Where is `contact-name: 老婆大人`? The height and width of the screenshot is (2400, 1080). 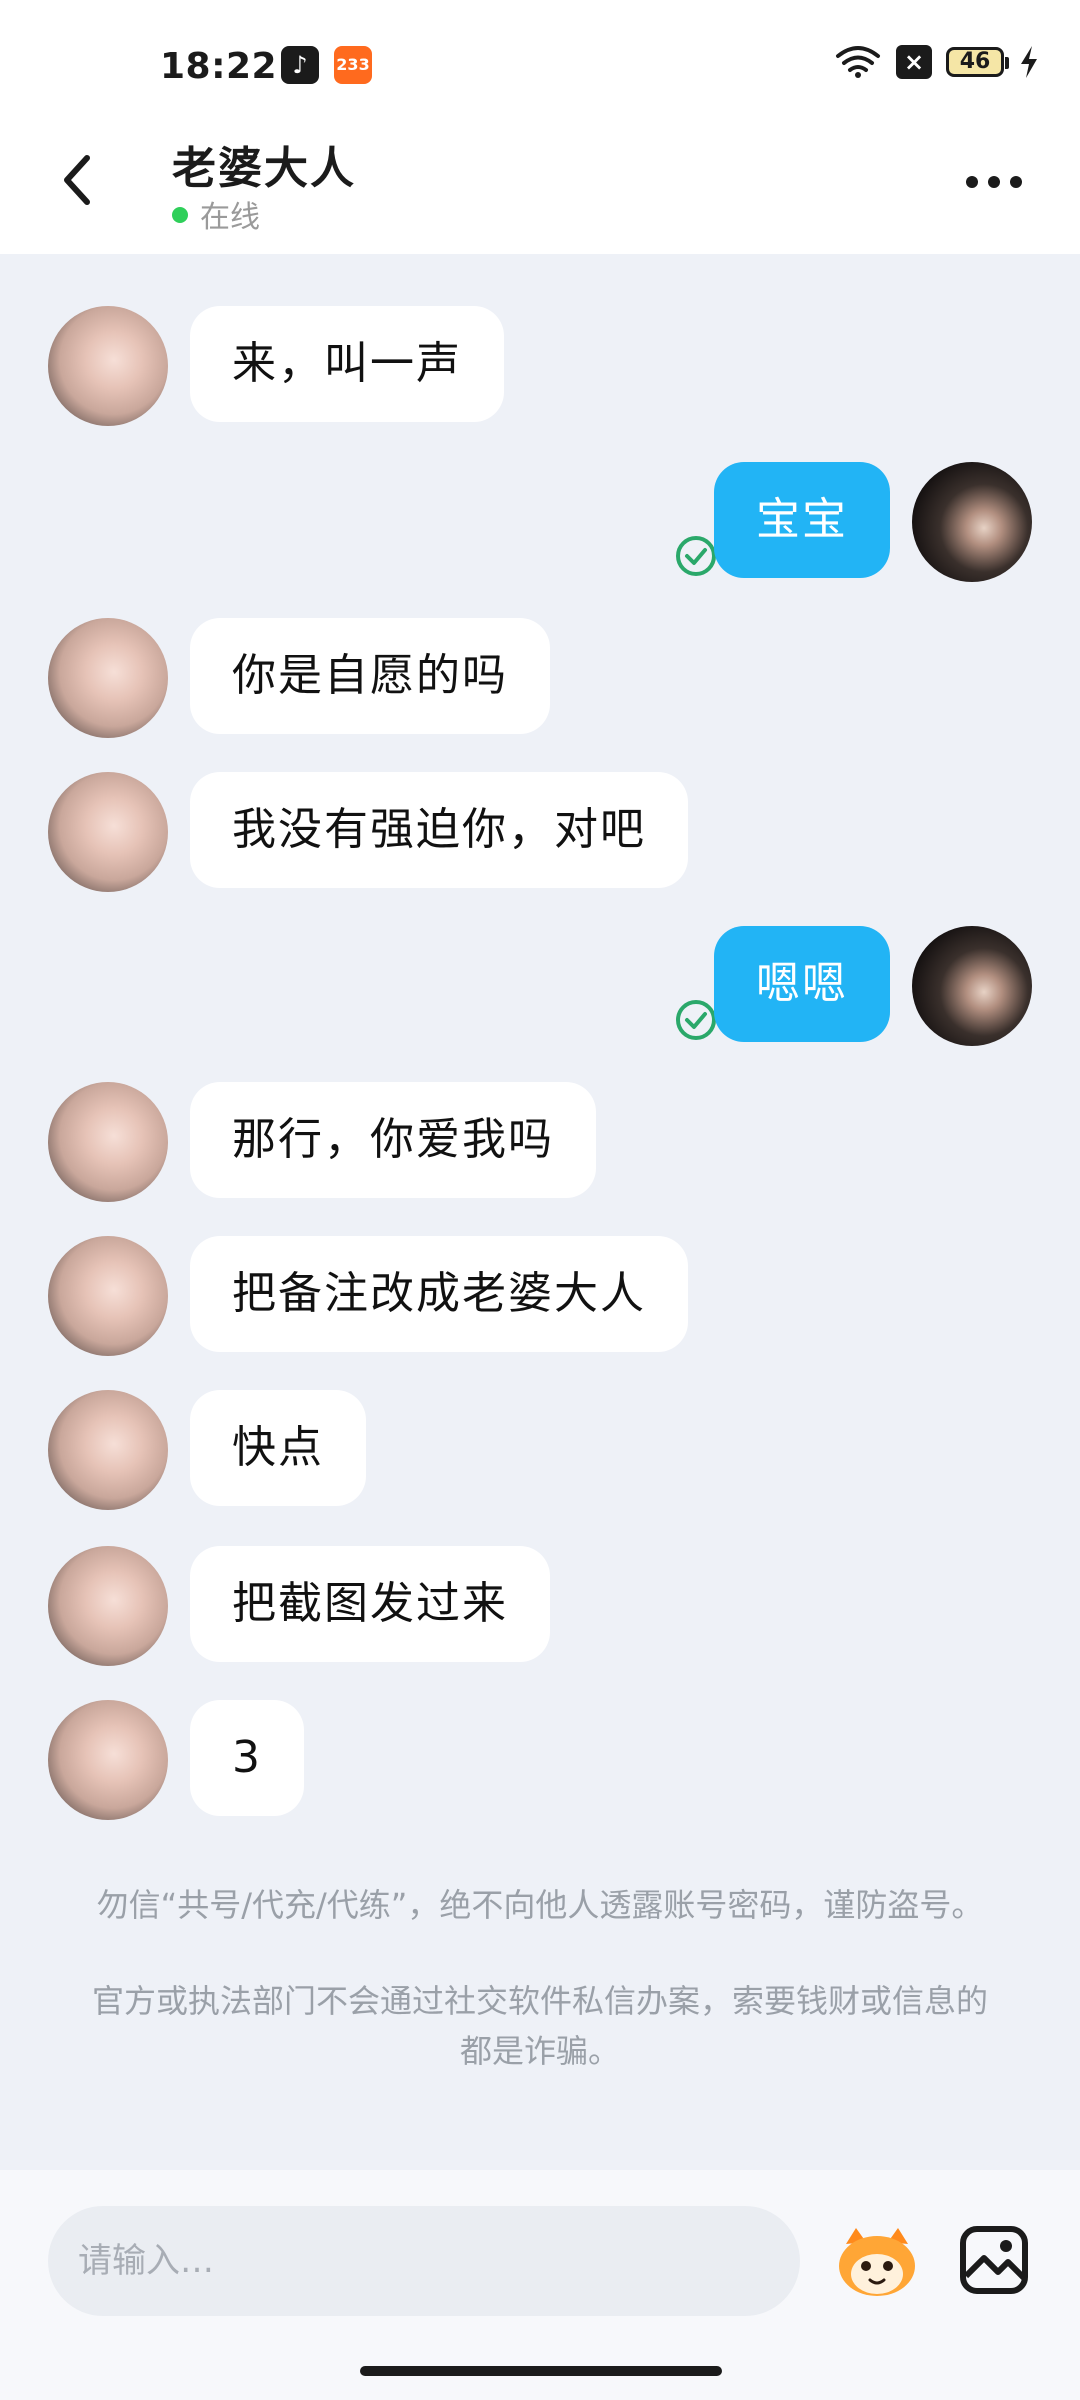 contact-name: 老婆大人 is located at coordinates (264, 164).